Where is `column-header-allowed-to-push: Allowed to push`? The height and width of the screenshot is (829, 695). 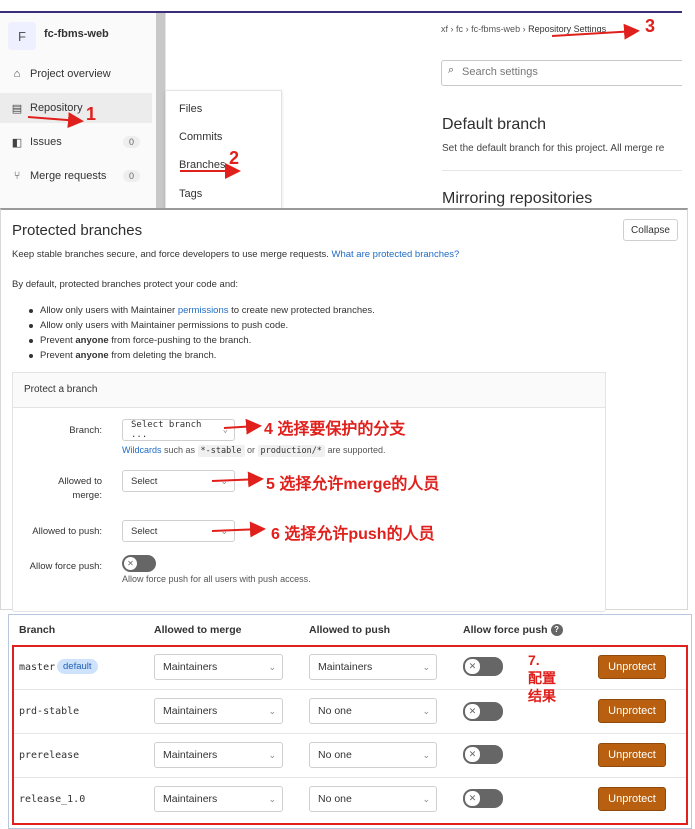 column-header-allowed-to-push: Allowed to push is located at coordinates (350, 630).